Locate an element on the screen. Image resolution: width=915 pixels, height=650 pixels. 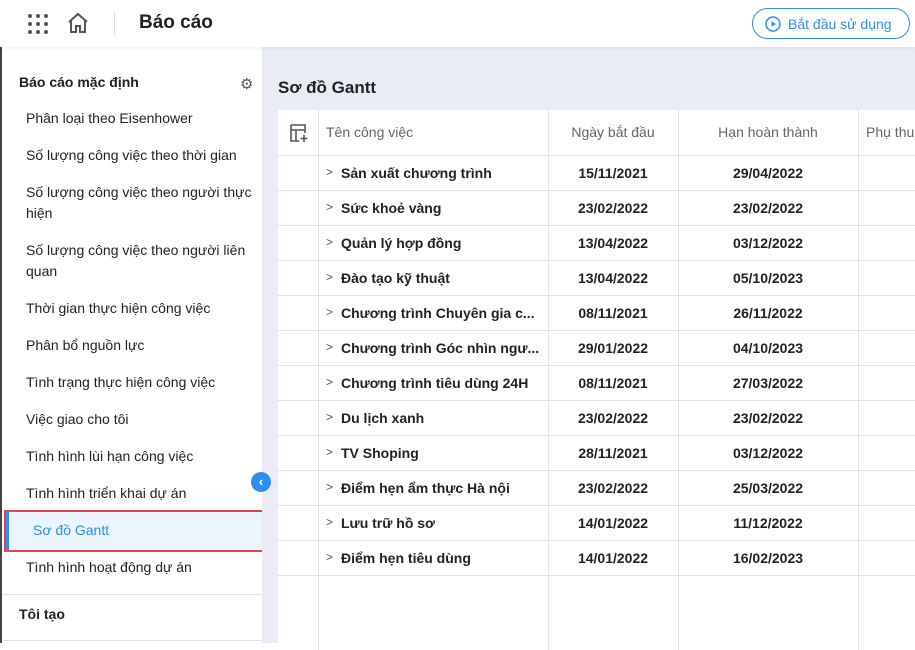
sidebar-item-gantt-selected: Sơ đồ Gantt is located at coordinates (136, 531).